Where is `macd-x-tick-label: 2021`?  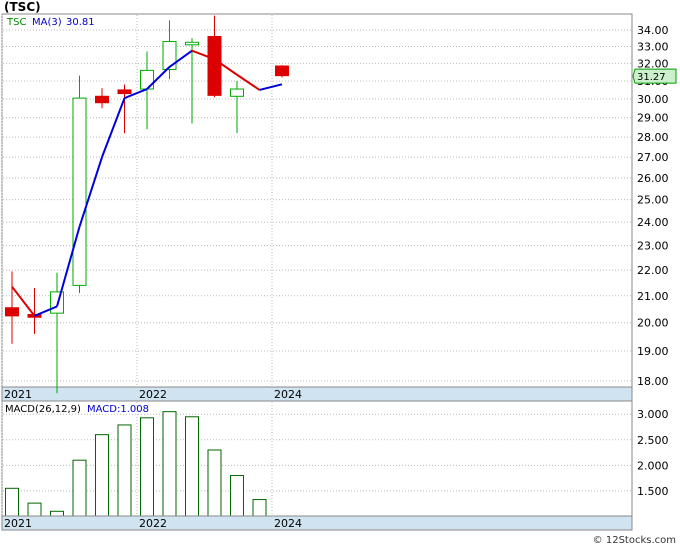
macd-x-tick-label: 2021 is located at coordinates (18, 523).